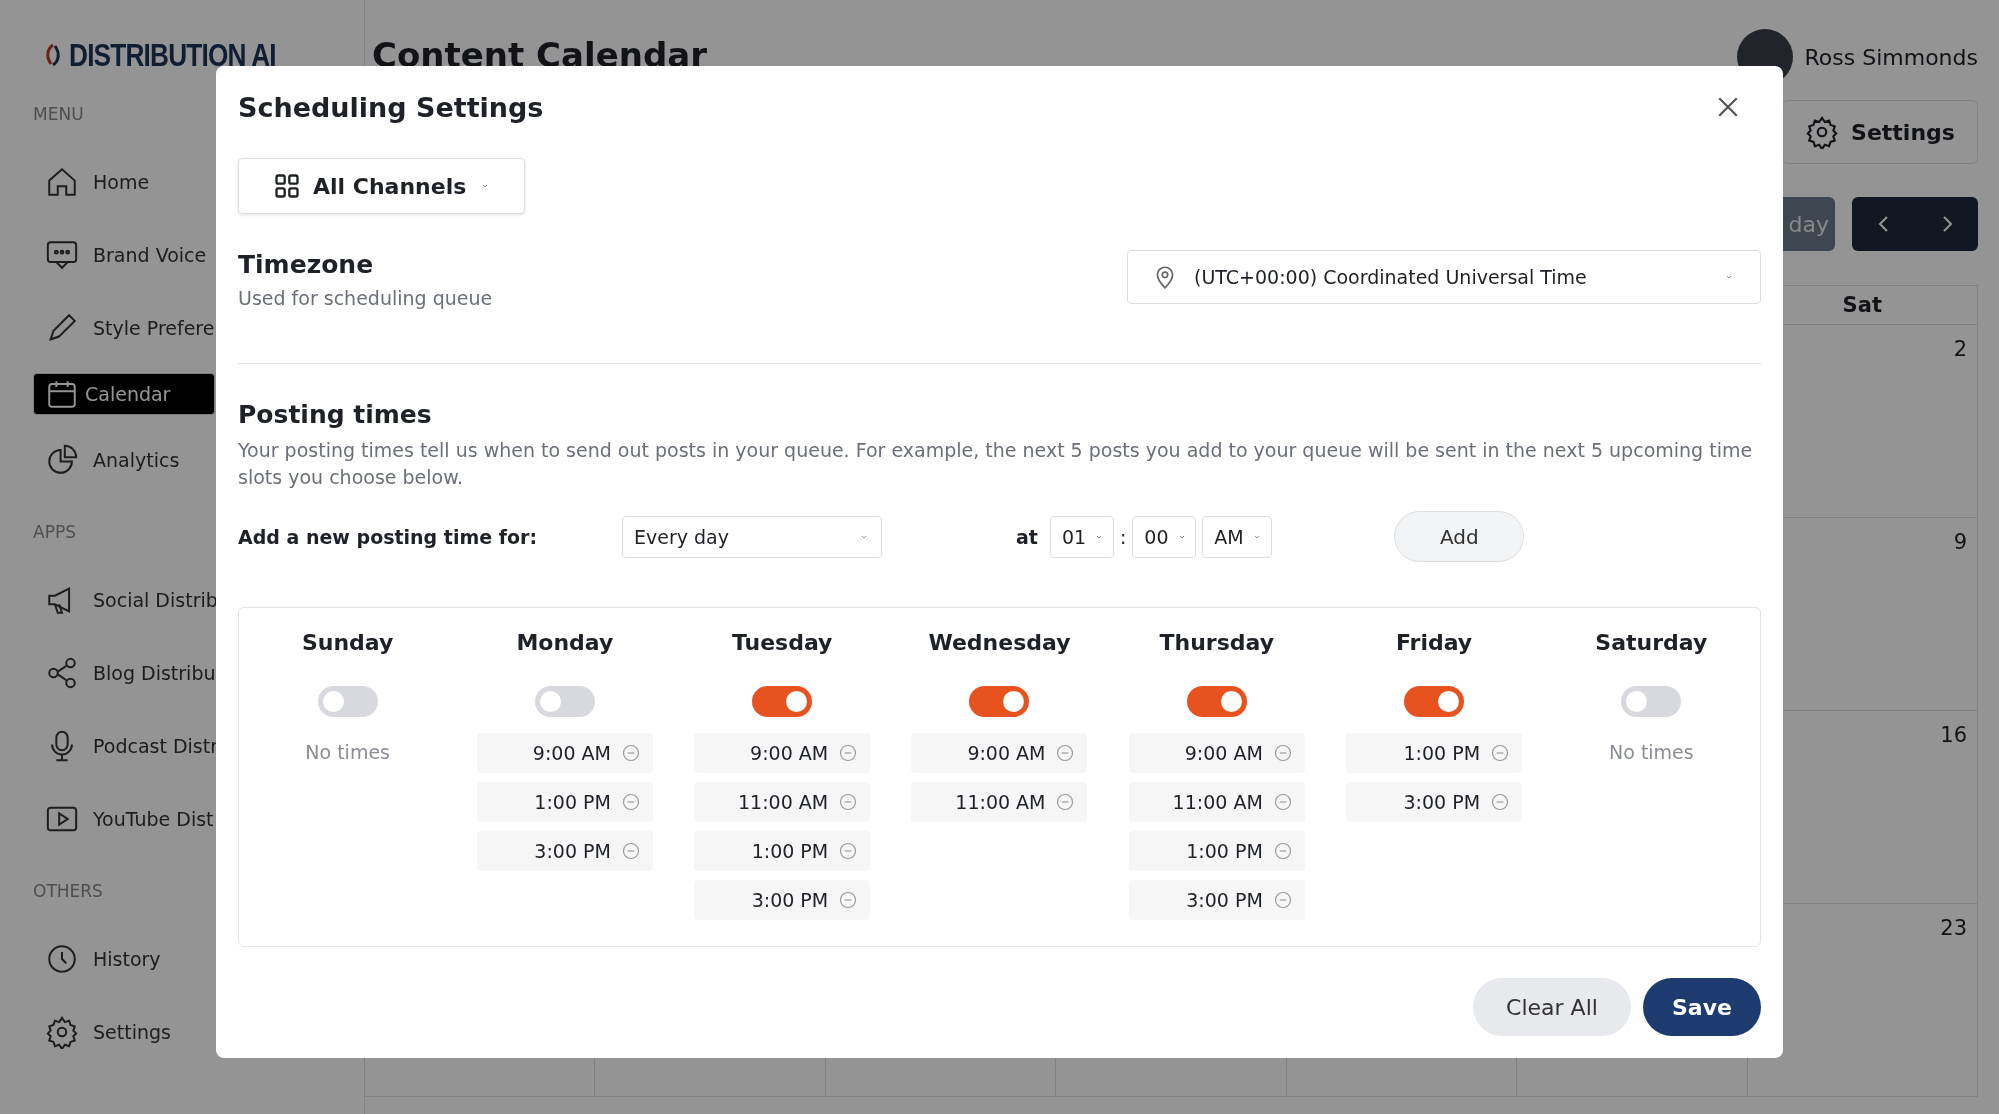 This screenshot has height=1114, width=1999. Describe the element at coordinates (539, 55) in the screenshot. I see `page-title: Content Calendar` at that location.